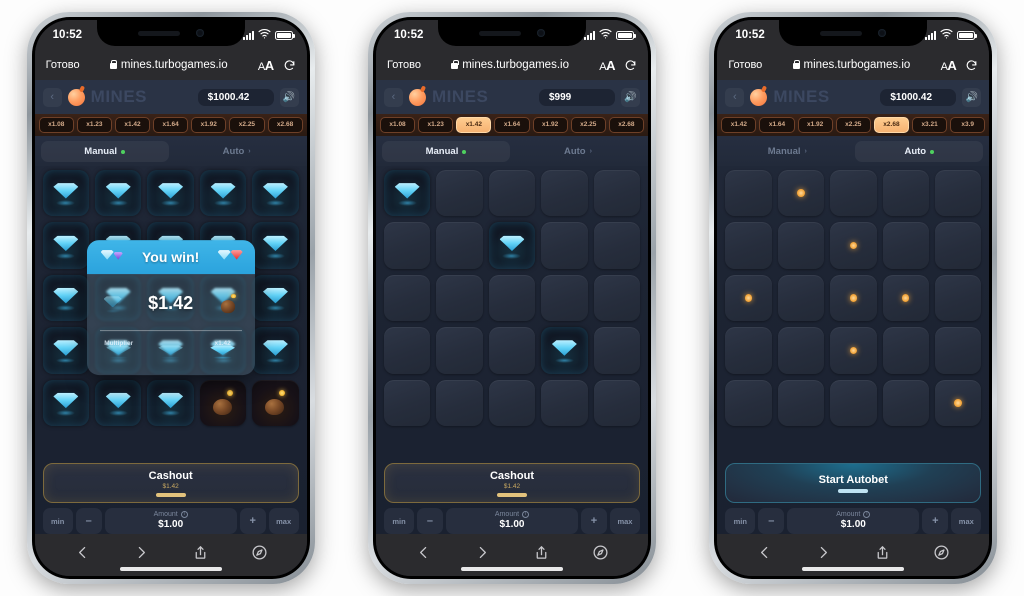 This screenshot has width=1024, height=596. Describe the element at coordinates (966, 521) in the screenshot. I see `amount-max-button: max` at that location.